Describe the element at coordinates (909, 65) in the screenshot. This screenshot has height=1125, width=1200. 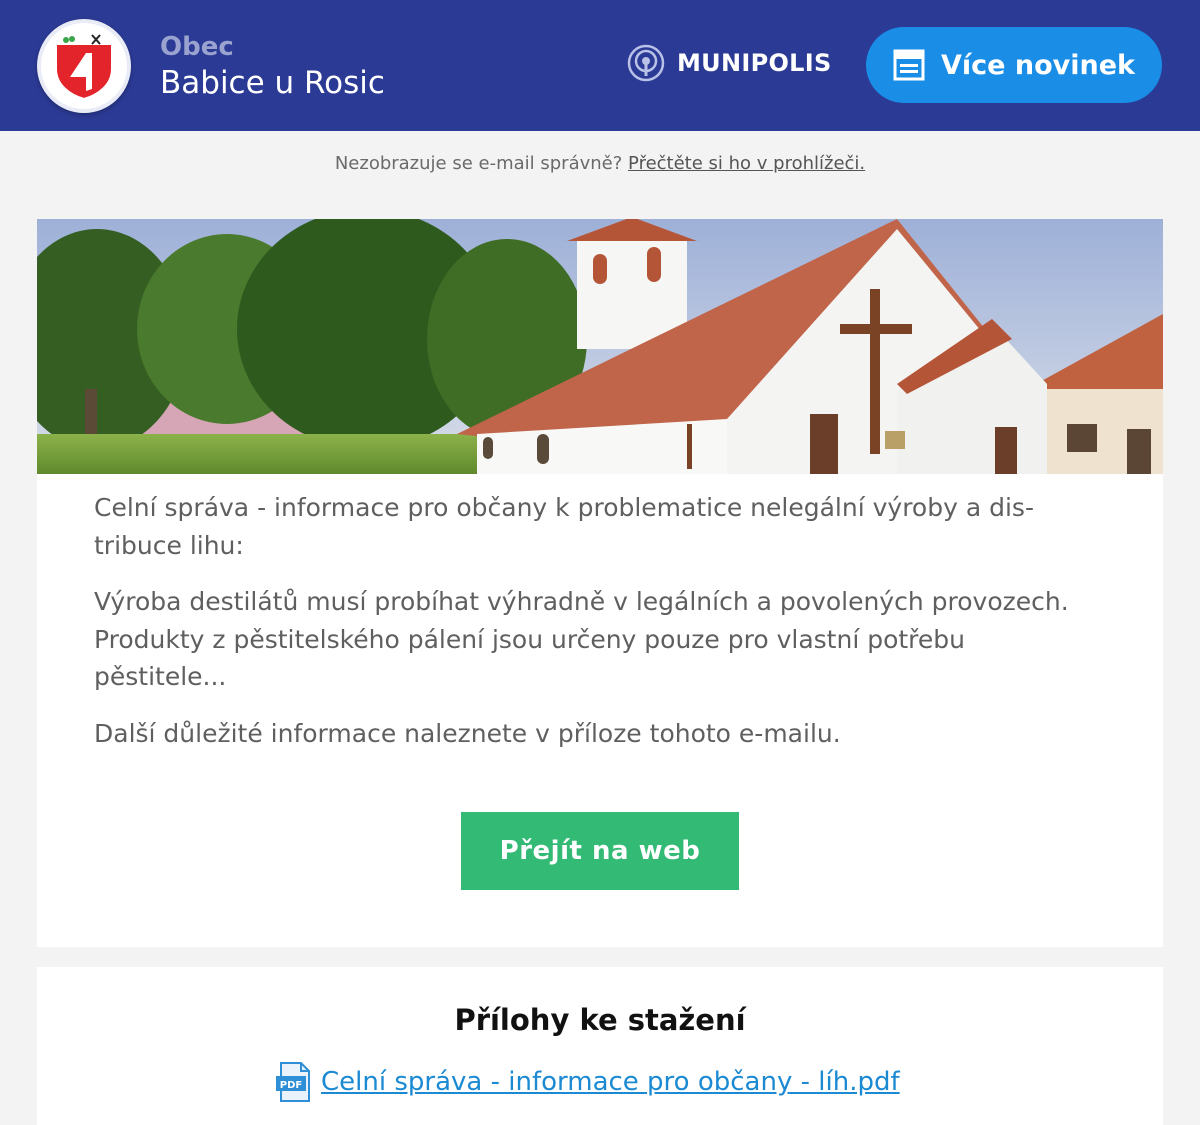
I see `newspaper-icon` at that location.